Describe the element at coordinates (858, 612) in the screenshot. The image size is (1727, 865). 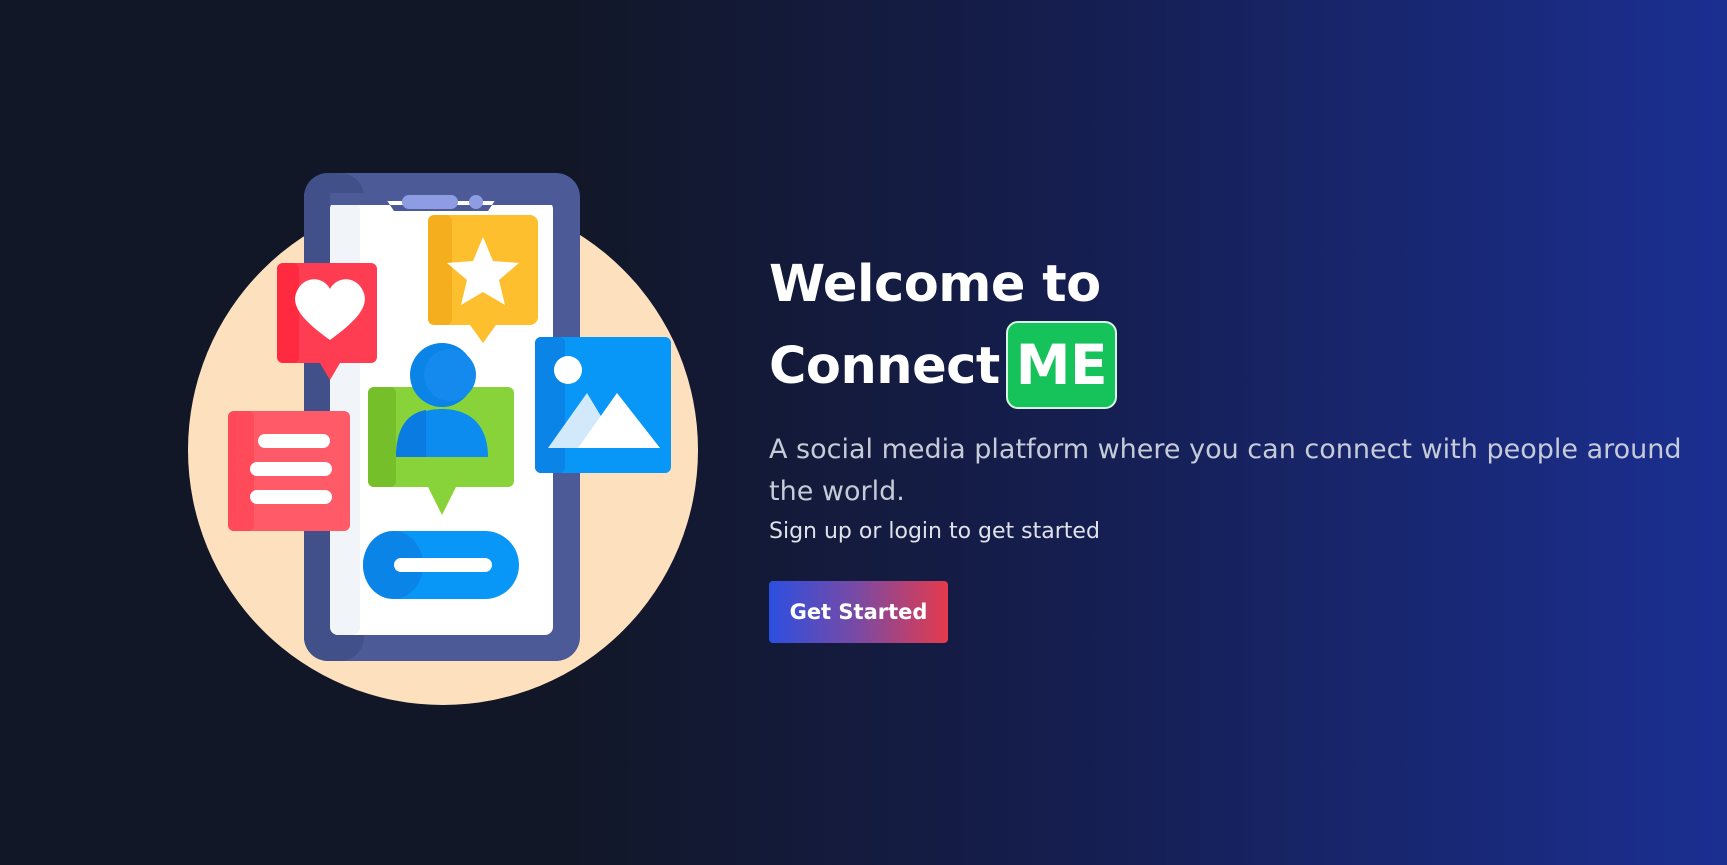
I see `get-started-button: Get Started` at that location.